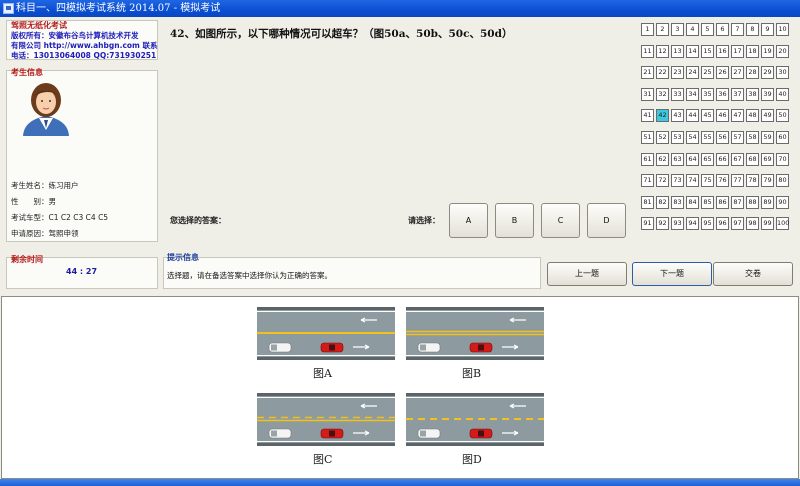  Describe the element at coordinates (677, 116) in the screenshot. I see `question-number-cell: 43` at that location.